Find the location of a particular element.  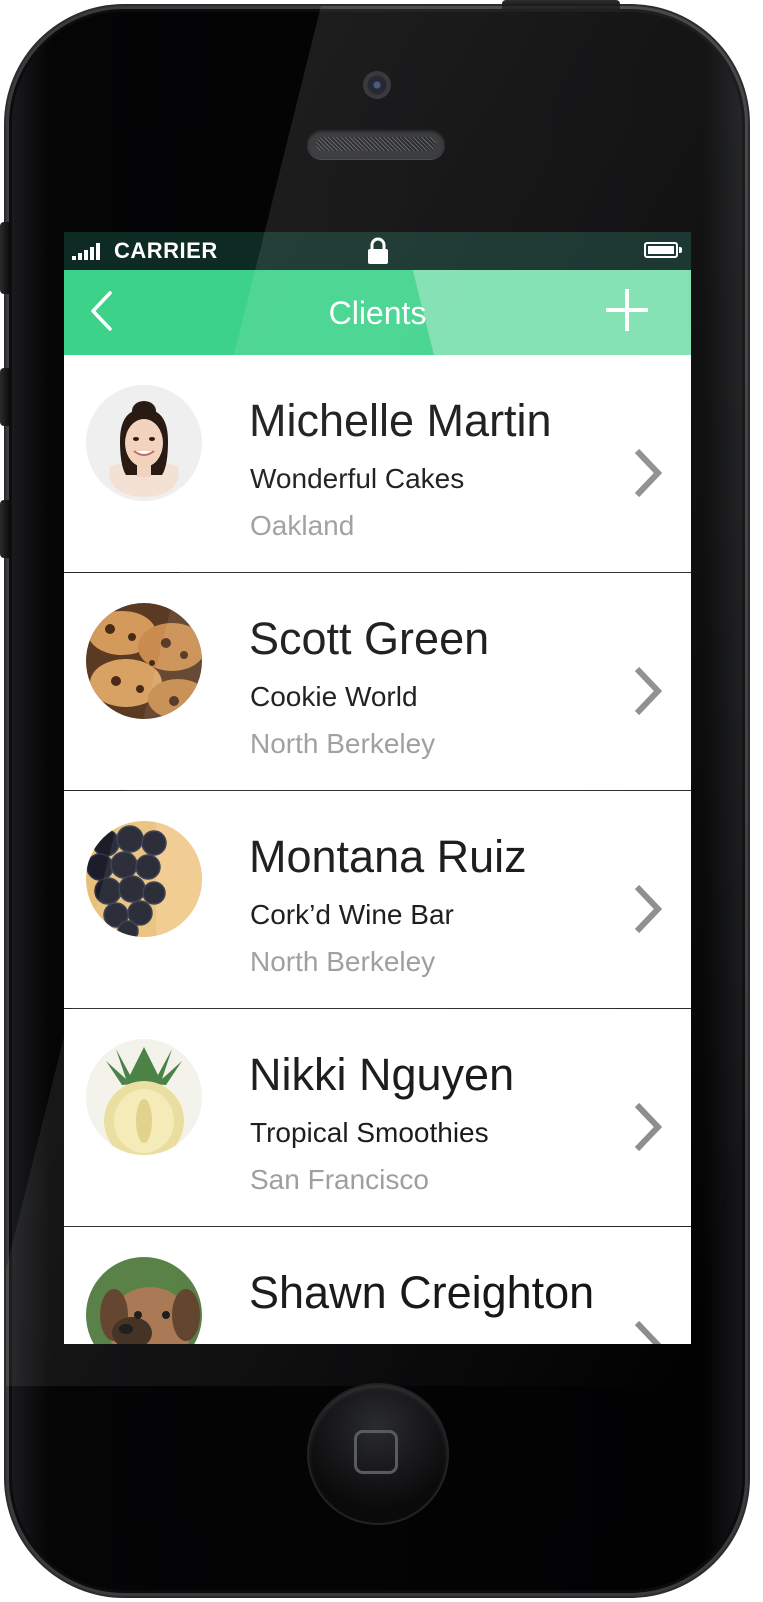

client-avatar-grapes-icon is located at coordinates (144, 879).